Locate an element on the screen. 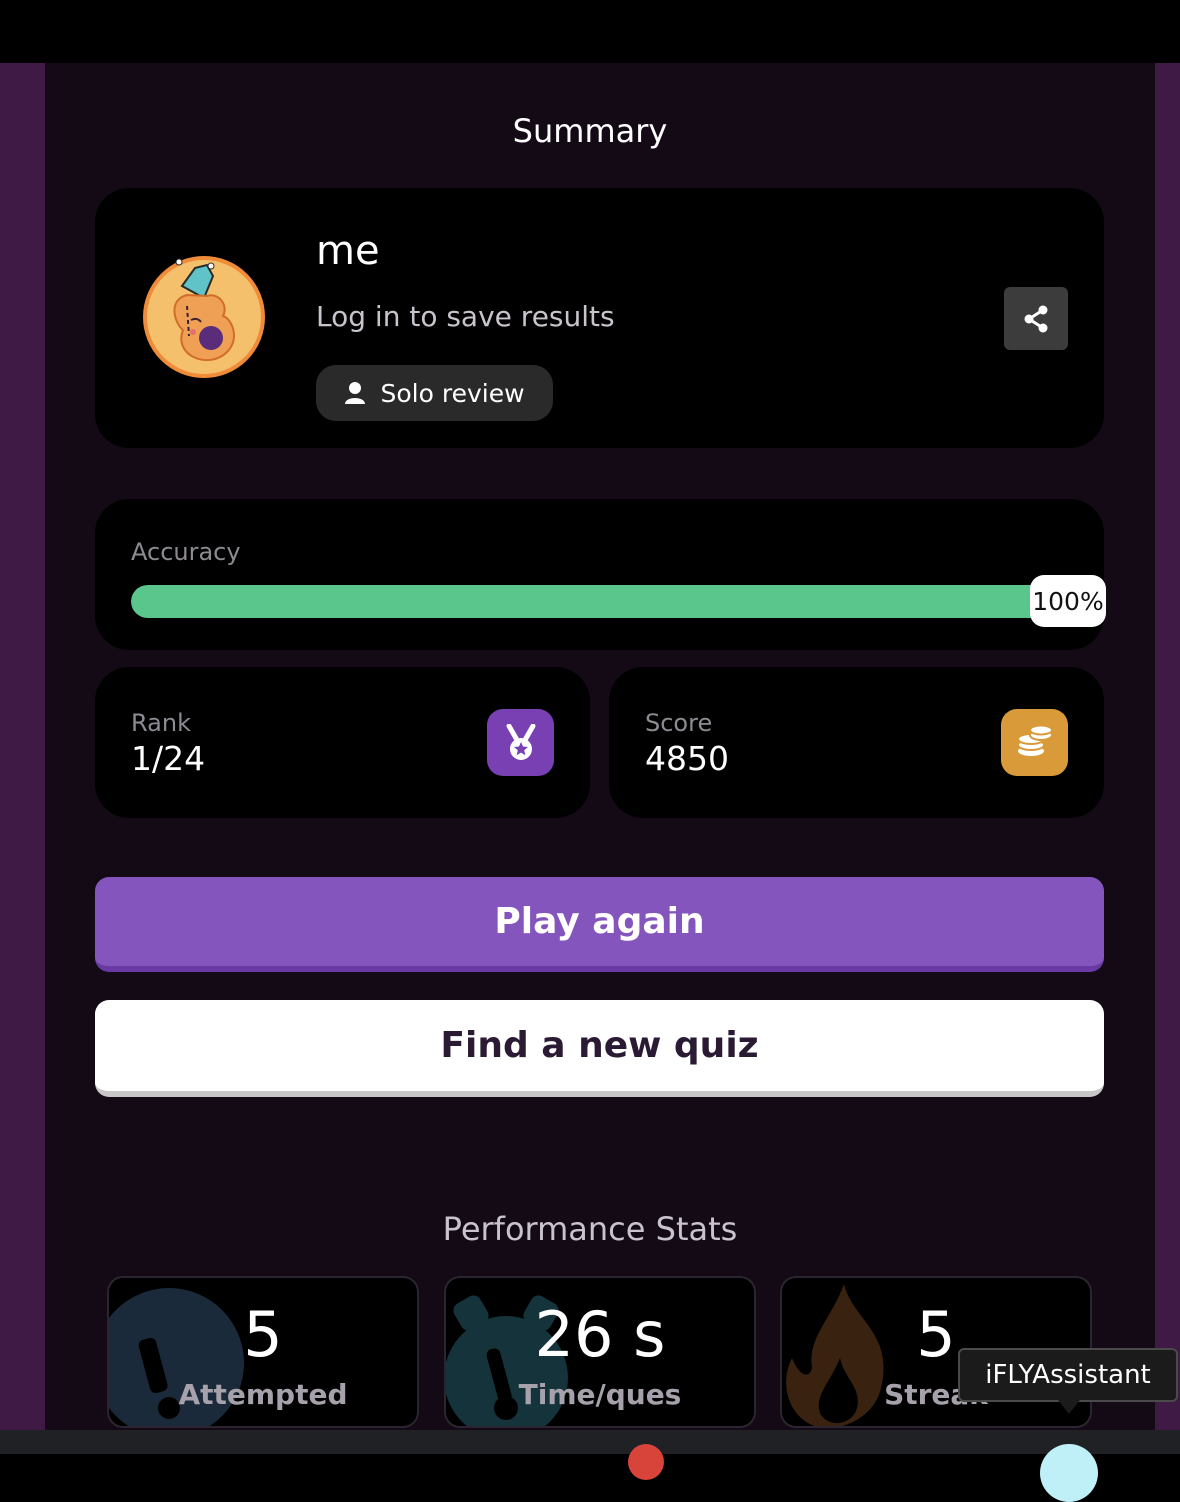 The height and width of the screenshot is (1502, 1180). share-icon is located at coordinates (1036, 318).